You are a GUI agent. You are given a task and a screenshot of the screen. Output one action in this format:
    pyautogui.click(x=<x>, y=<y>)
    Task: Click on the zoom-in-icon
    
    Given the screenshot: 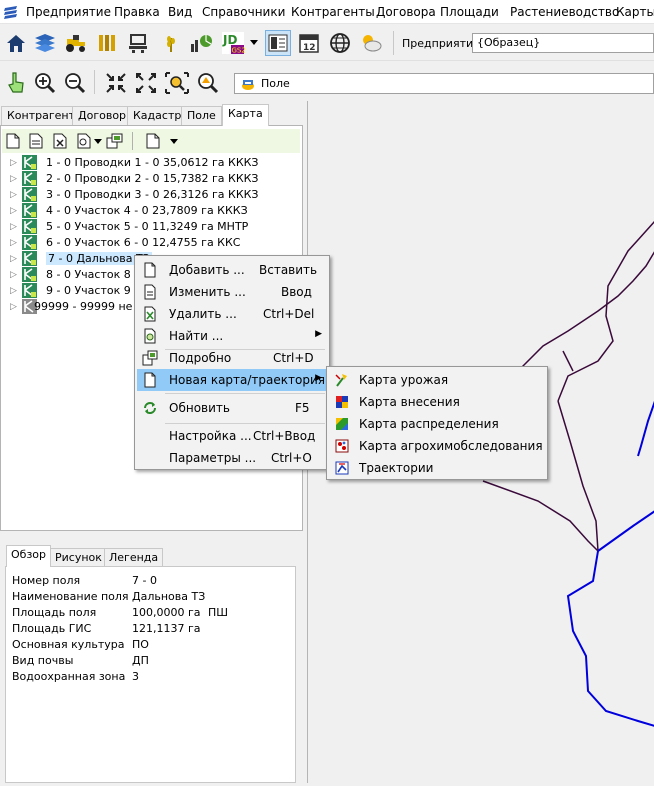 What is the action you would take?
    pyautogui.click(x=45, y=83)
    